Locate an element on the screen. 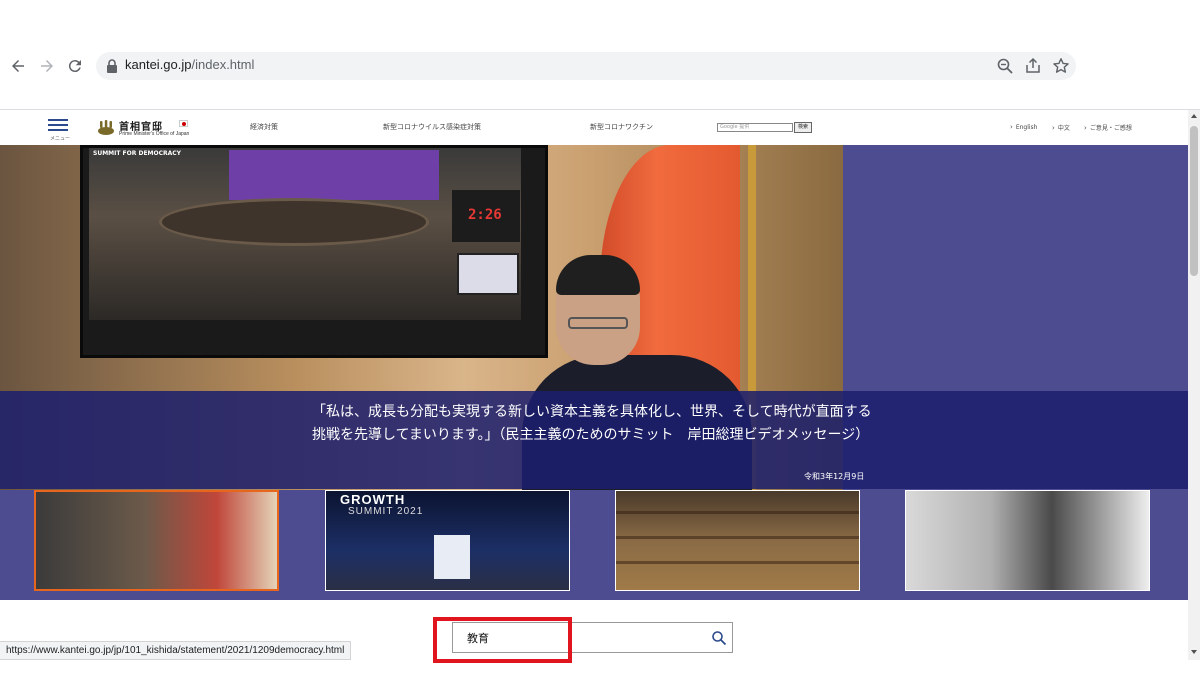 This screenshot has width=1200, height=675. growth-summit-title: GROWTH is located at coordinates (373, 499).